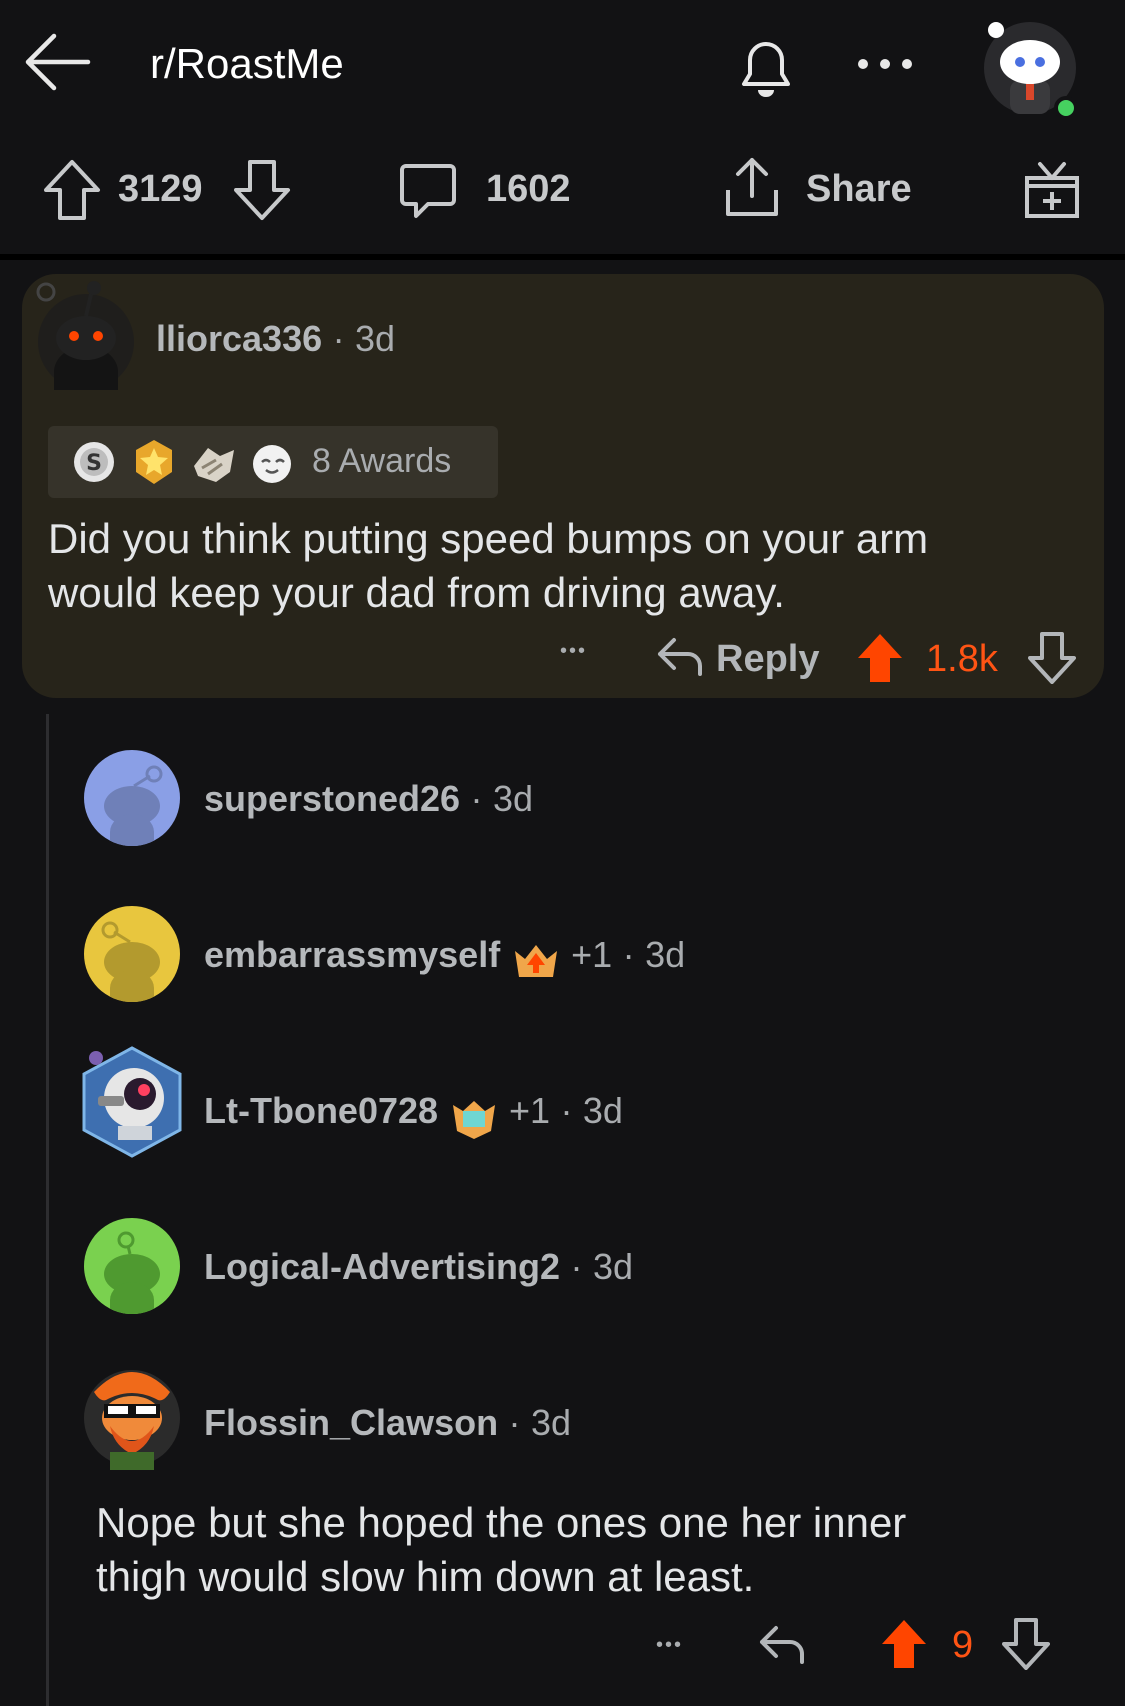 Image resolution: width=1125 pixels, height=1706 pixels. I want to click on comment-text-line2: would keep your dad from driving away., so click(416, 592).